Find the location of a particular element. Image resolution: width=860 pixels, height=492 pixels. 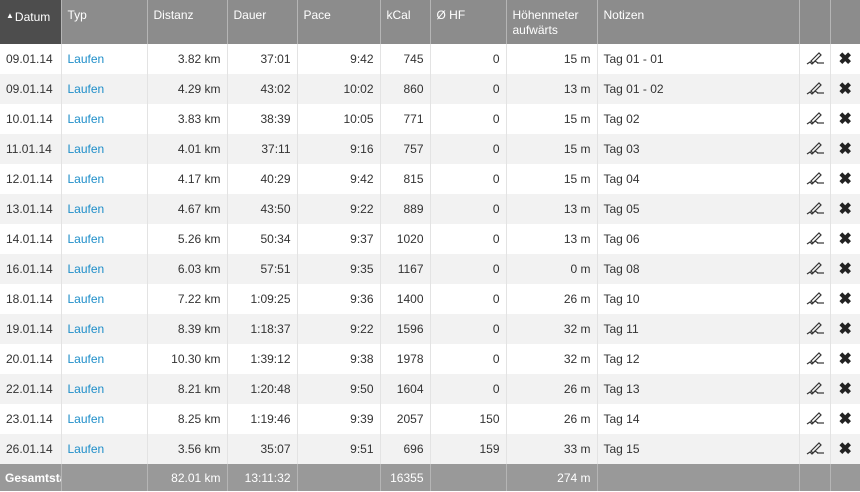

cell-date: 09.01.14 is located at coordinates (31, 89).